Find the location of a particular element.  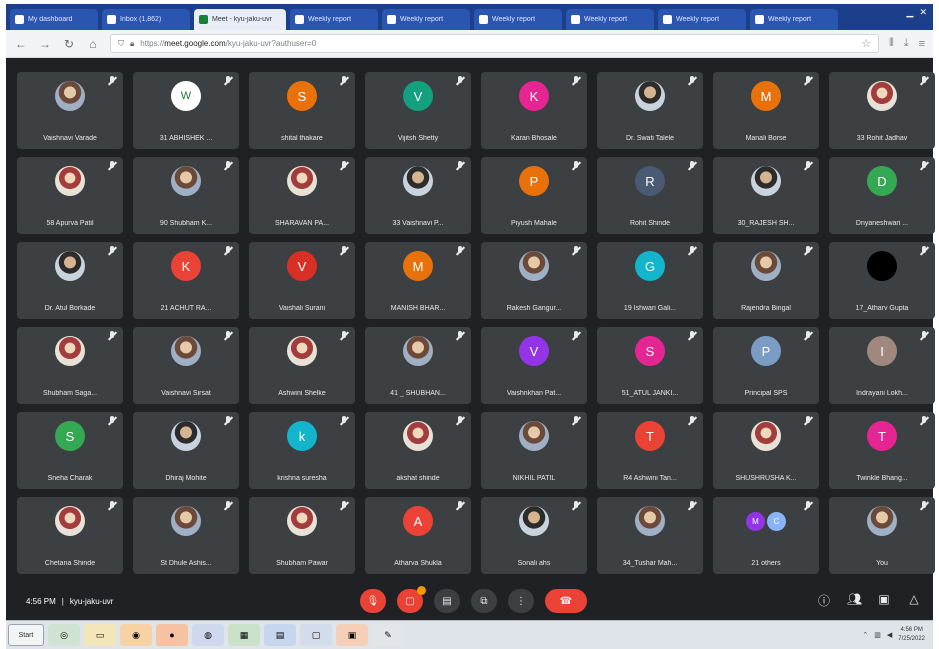

taskbar-app-tool-icon: ✎ is located at coordinates (388, 635).